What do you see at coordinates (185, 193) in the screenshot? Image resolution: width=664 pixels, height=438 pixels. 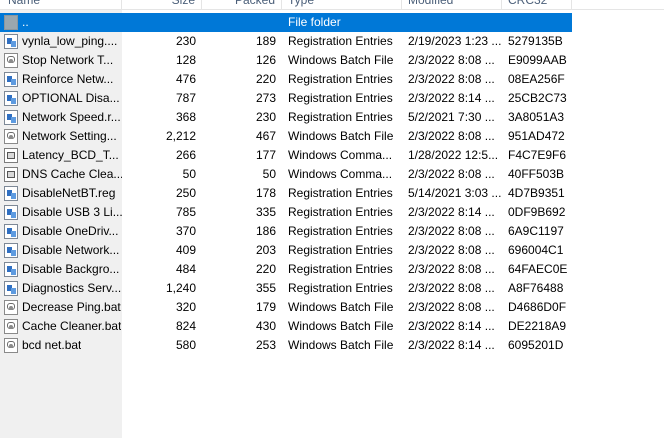 I see `file-size: 250` at bounding box center [185, 193].